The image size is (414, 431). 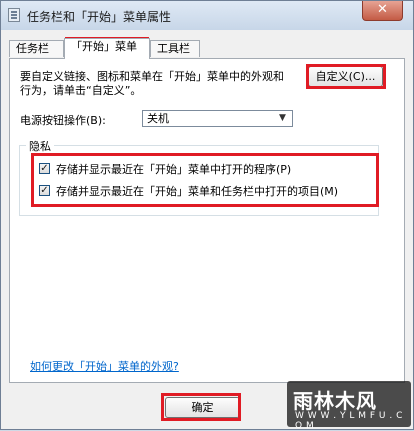 I want to click on customize-description: 要自定义链接、图标和菜单在「开始」菜单中的外观和行为，请单击“自定义”。, so click(x=152, y=83).